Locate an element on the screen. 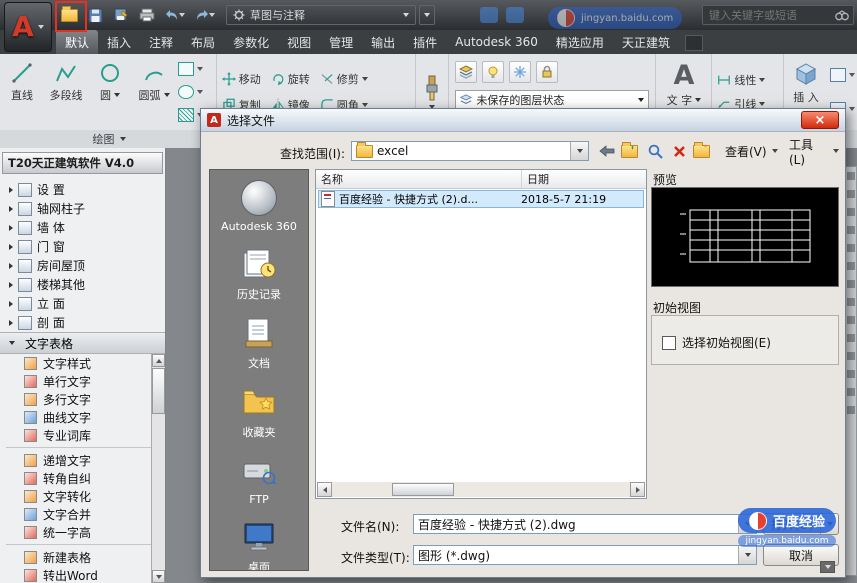  scroll-up-button is located at coordinates (158, 360).